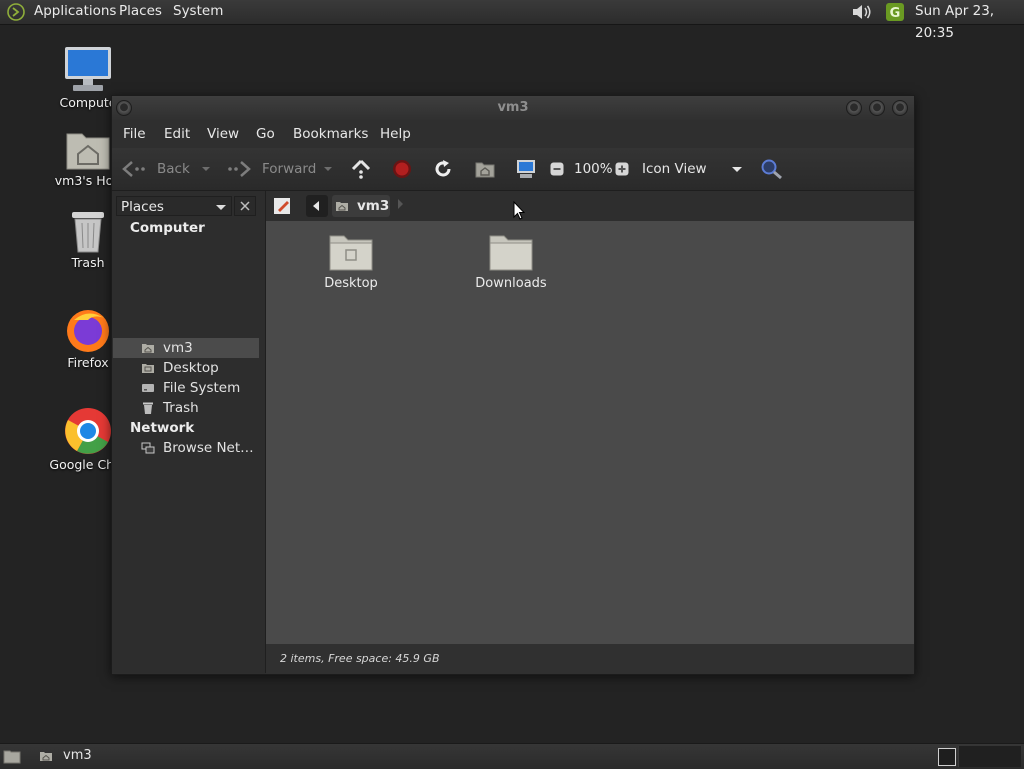 This screenshot has width=1024, height=769. What do you see at coordinates (557, 169) in the screenshot?
I see `zoom-out-icon` at bounding box center [557, 169].